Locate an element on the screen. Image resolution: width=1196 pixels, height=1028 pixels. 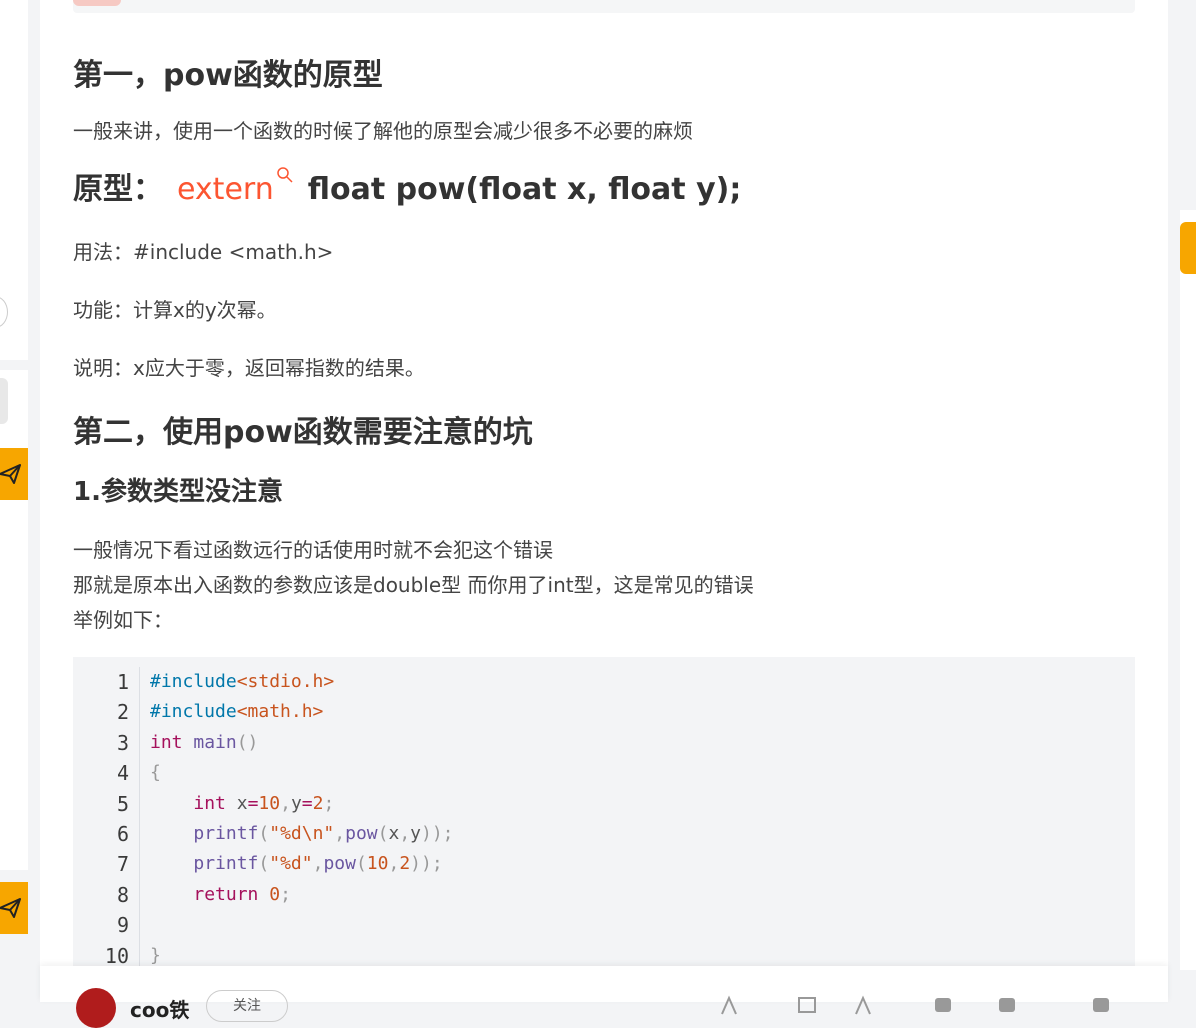
line-number: 4 is located at coordinates (122, 773).